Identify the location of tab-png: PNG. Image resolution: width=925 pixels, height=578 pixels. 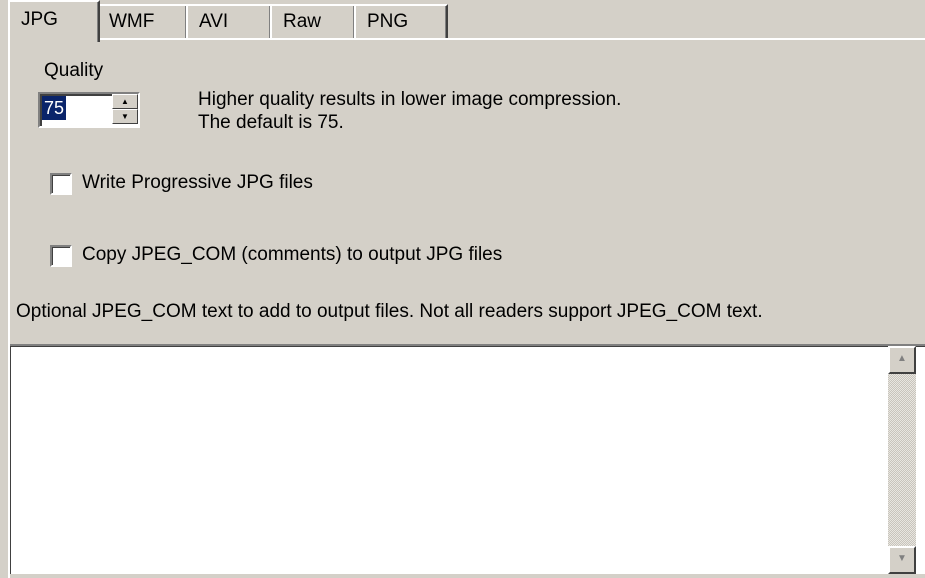
(401, 21).